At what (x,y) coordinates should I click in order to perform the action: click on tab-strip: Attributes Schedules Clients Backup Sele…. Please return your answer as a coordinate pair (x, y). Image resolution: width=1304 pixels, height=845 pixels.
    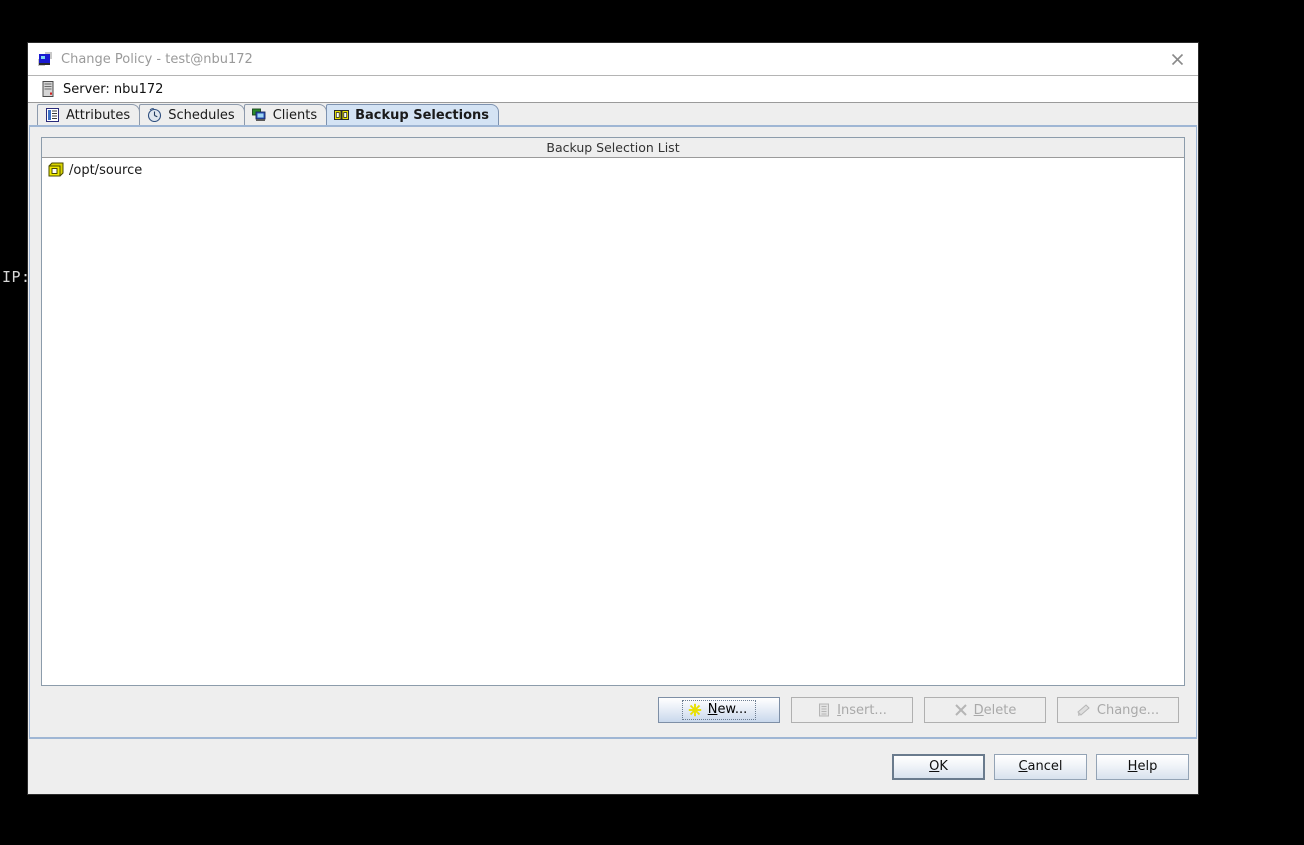
    Looking at the image, I should click on (613, 114).